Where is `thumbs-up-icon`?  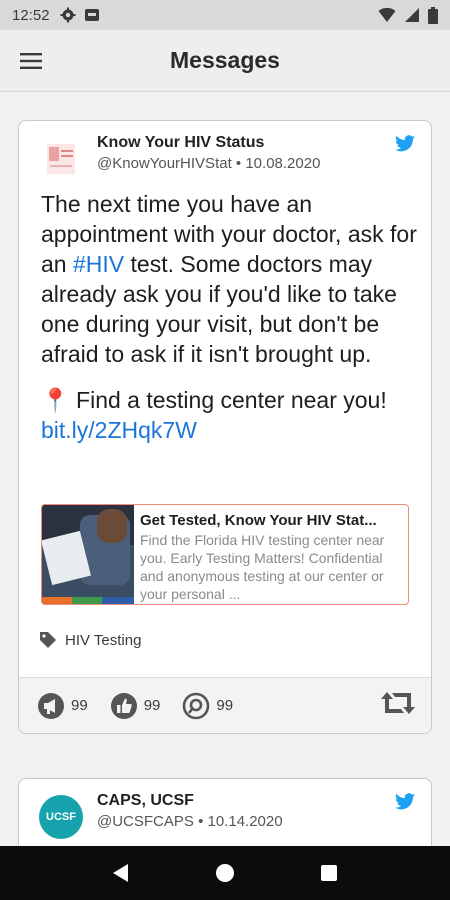
thumbs-up-icon is located at coordinates (123, 705).